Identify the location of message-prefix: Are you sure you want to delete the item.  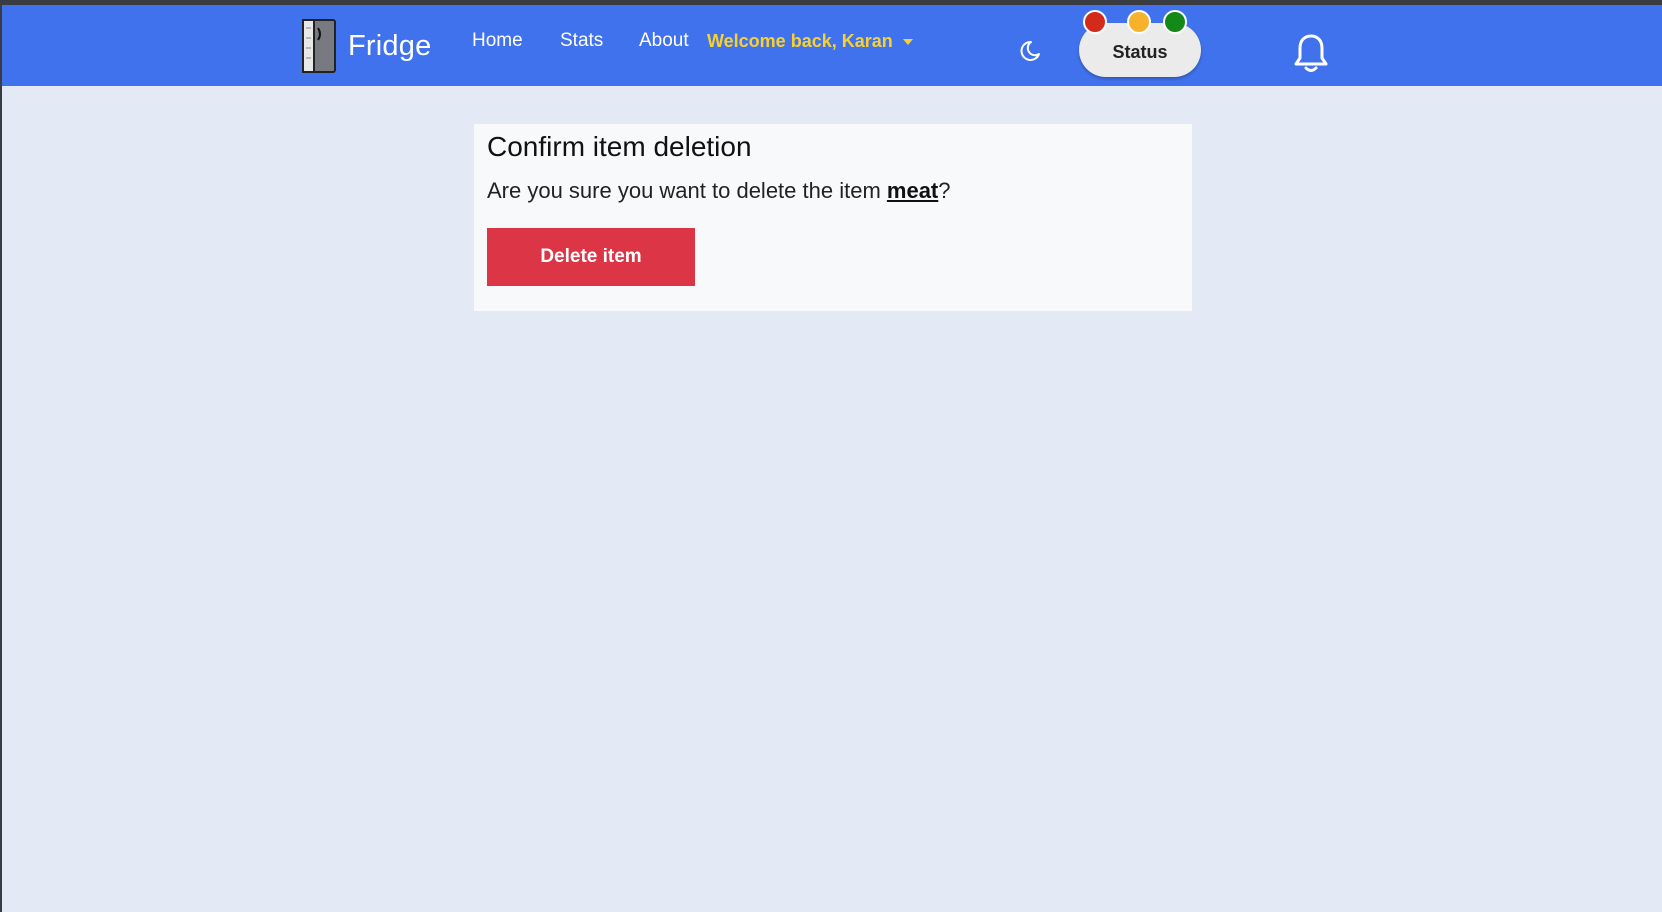
(687, 190).